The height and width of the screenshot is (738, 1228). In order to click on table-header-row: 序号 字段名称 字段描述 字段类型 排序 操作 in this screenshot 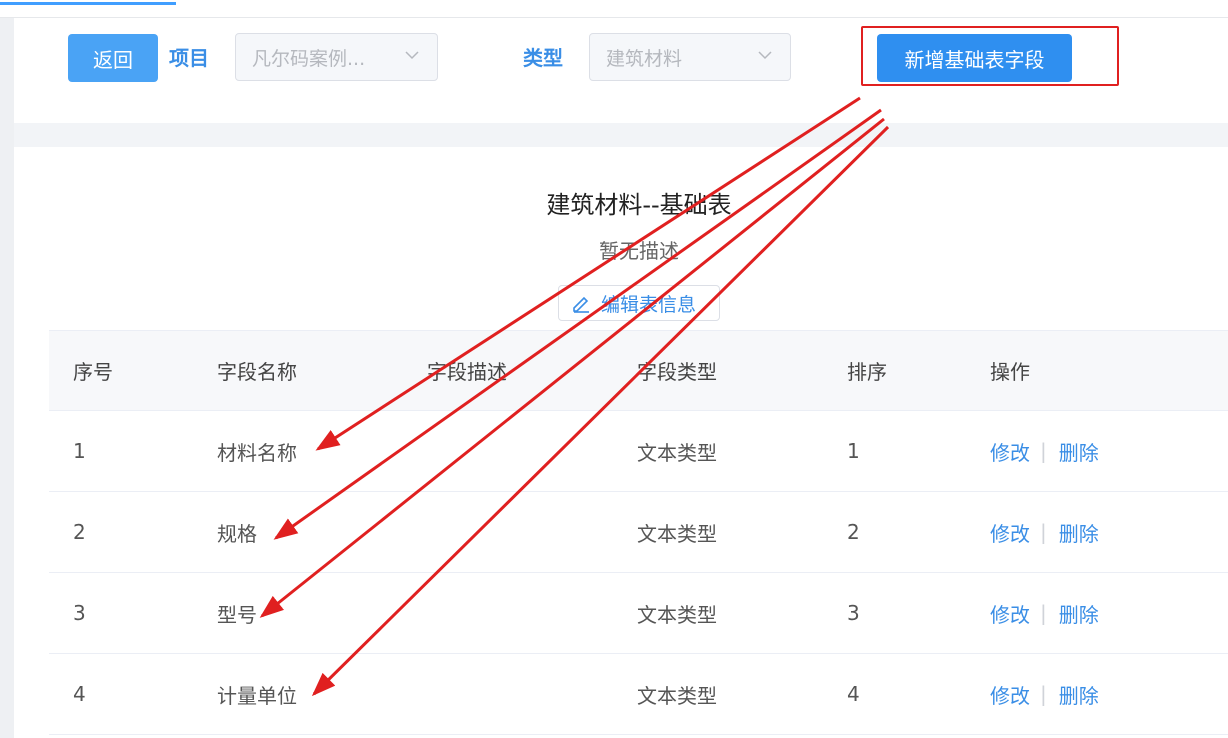, I will do `click(638, 370)`.